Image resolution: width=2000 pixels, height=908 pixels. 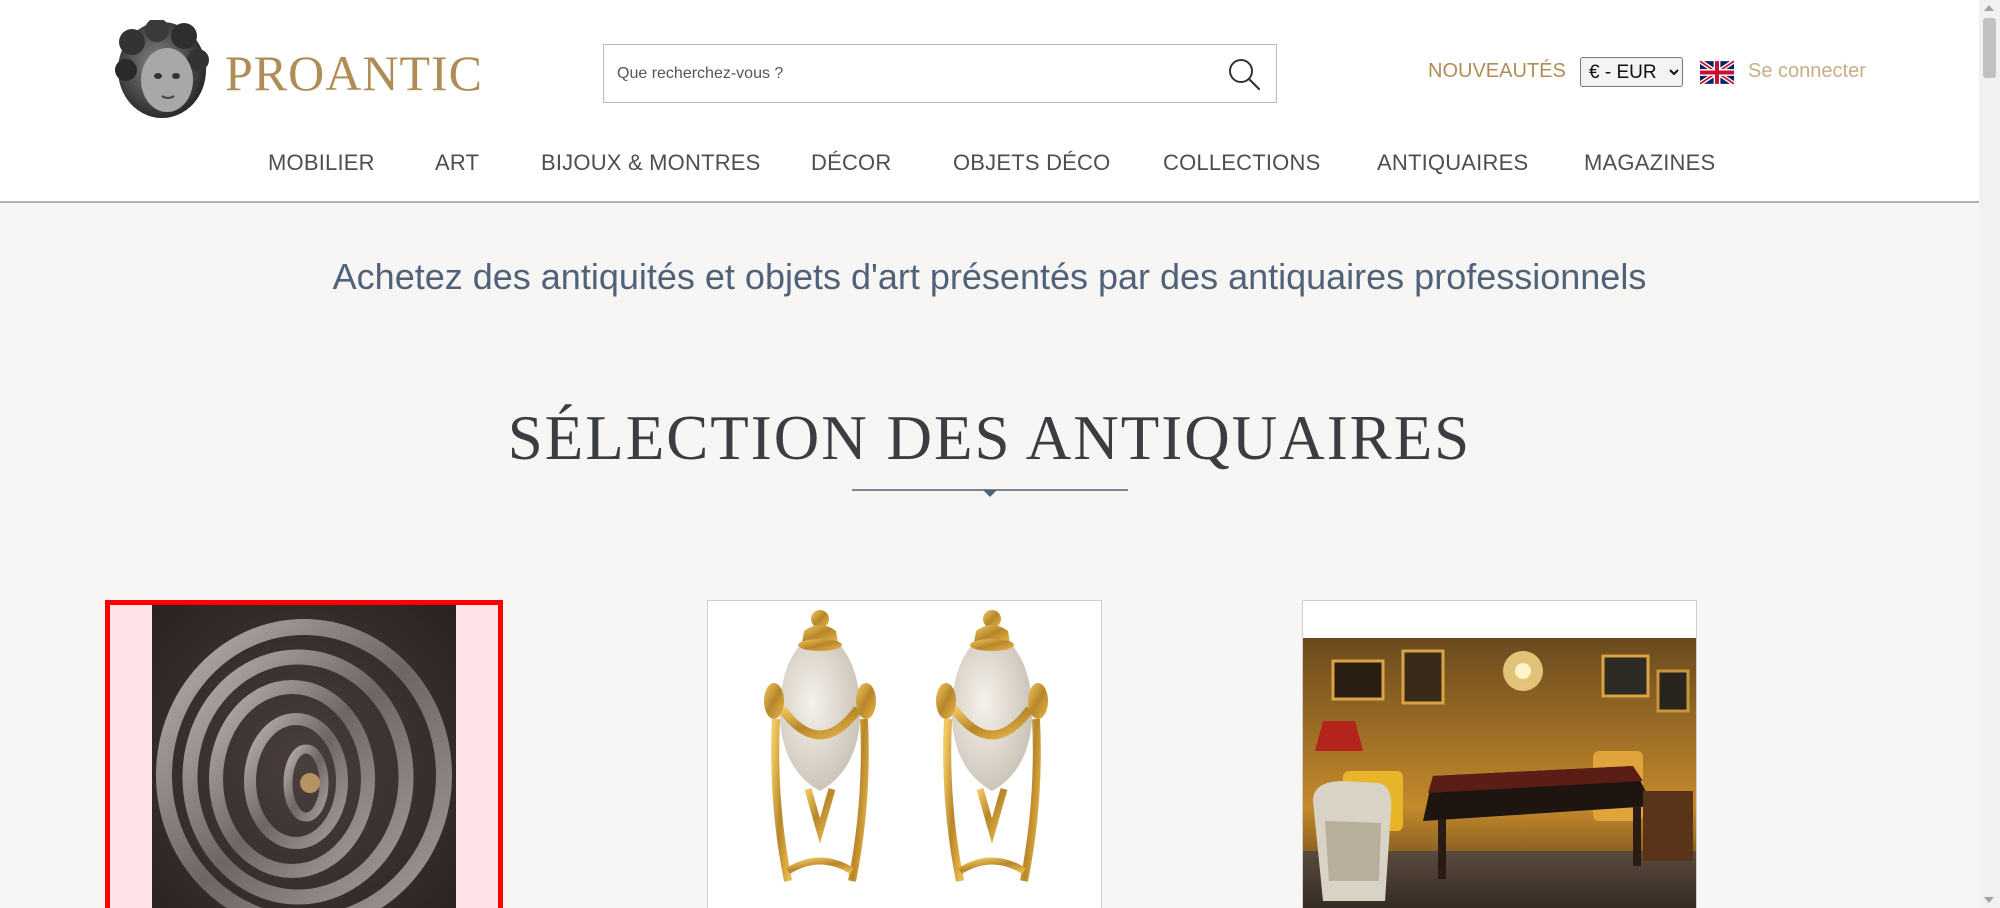 I want to click on brand-name: PROANTIC, so click(x=354, y=73).